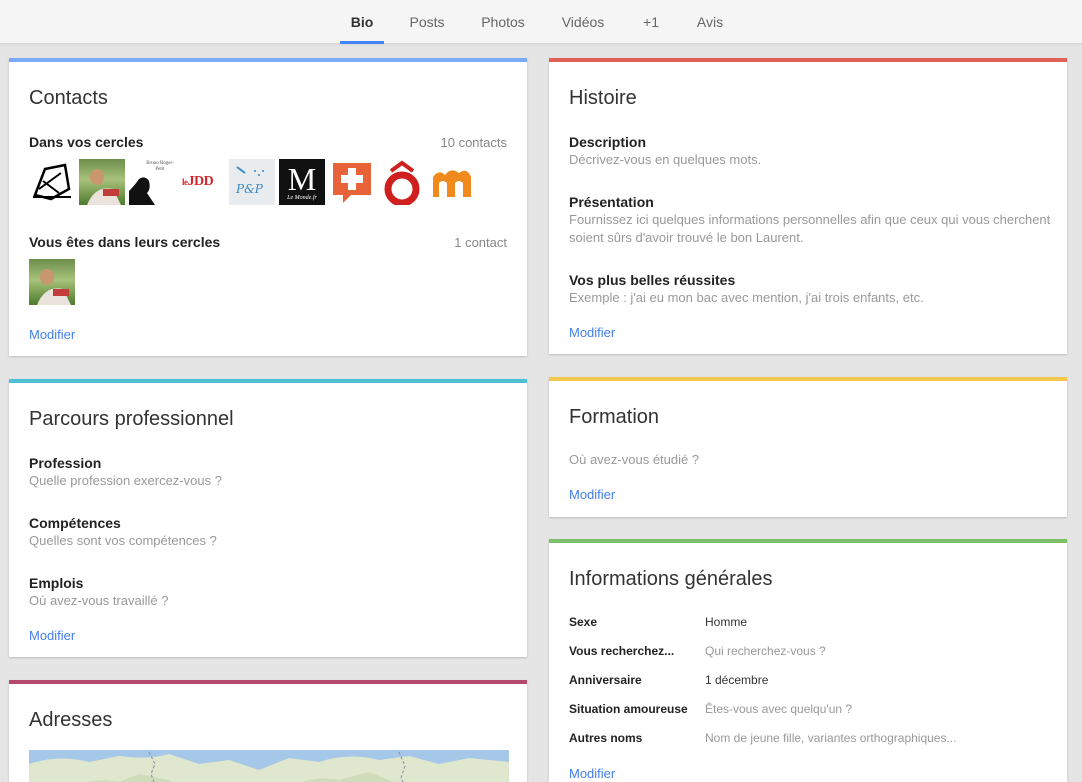  I want to click on sexe-label: Sexe, so click(583, 622).